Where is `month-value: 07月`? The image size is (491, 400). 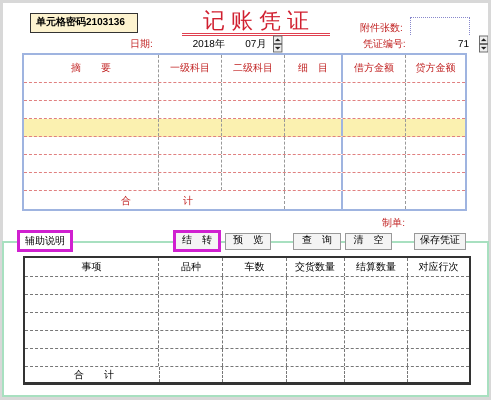
month-value: 07月 is located at coordinates (256, 45).